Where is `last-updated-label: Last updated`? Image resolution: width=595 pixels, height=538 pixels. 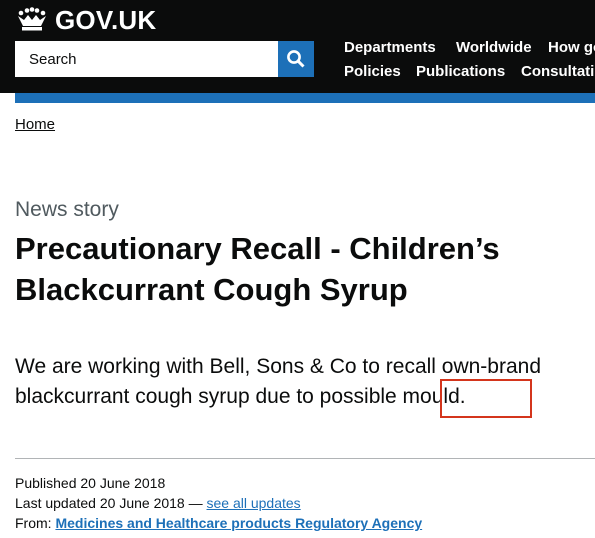 last-updated-label: Last updated is located at coordinates (55, 503).